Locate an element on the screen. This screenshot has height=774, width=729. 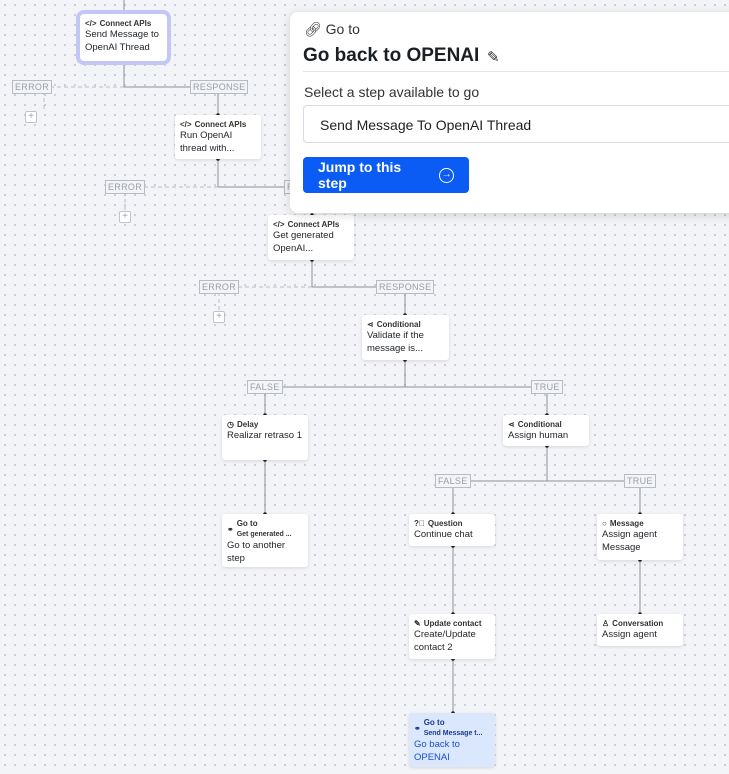
node-conversation: ♙ Conversation Assign agent is located at coordinates (640, 630).